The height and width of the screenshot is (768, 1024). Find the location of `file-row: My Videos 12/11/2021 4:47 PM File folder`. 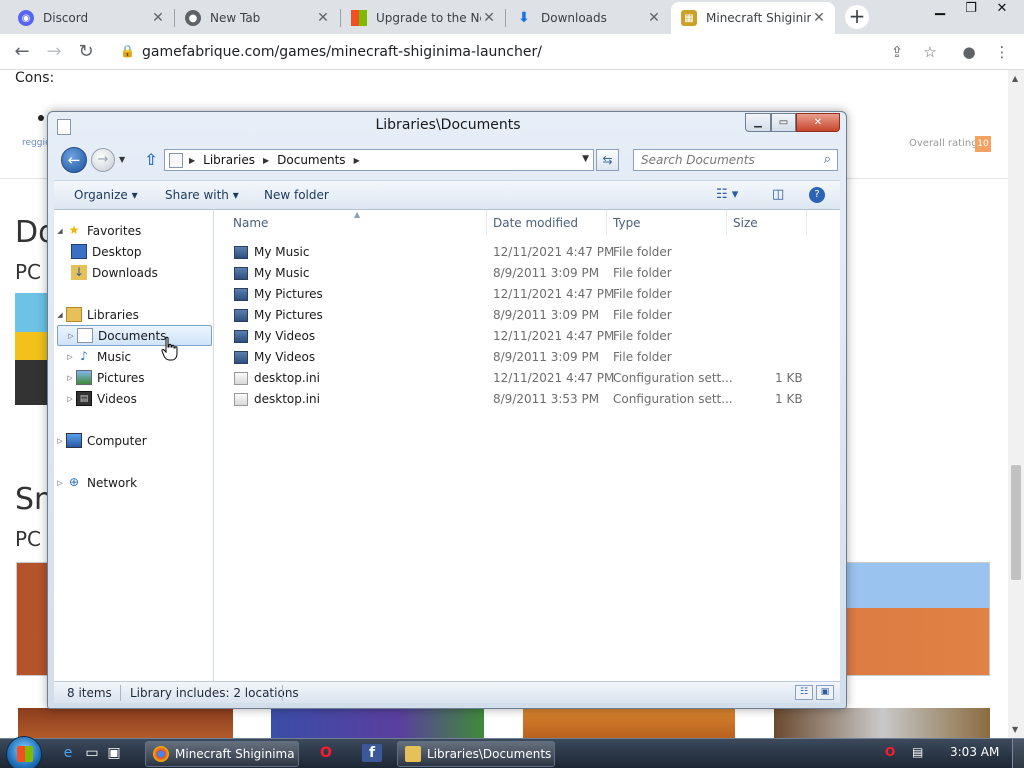

file-row: My Videos 12/11/2021 4:47 PM File folder is located at coordinates (527, 336).